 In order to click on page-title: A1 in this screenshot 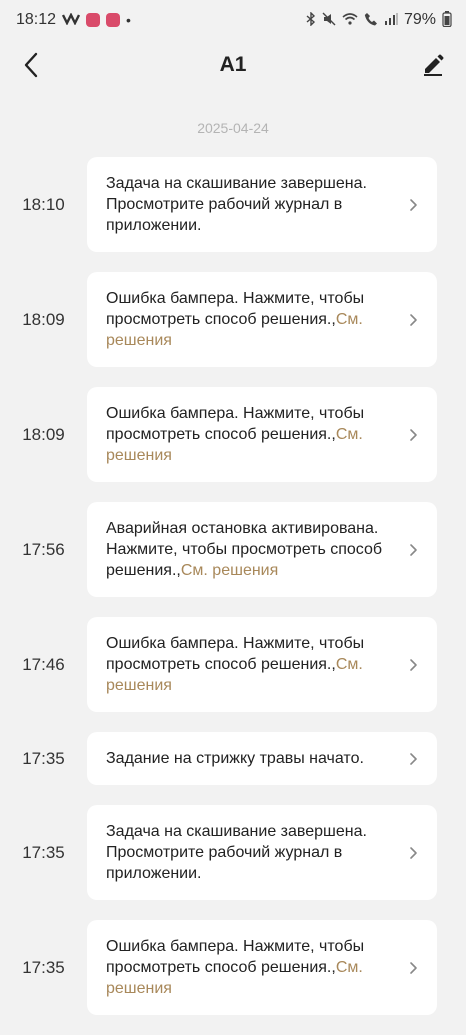, I will do `click(233, 64)`.